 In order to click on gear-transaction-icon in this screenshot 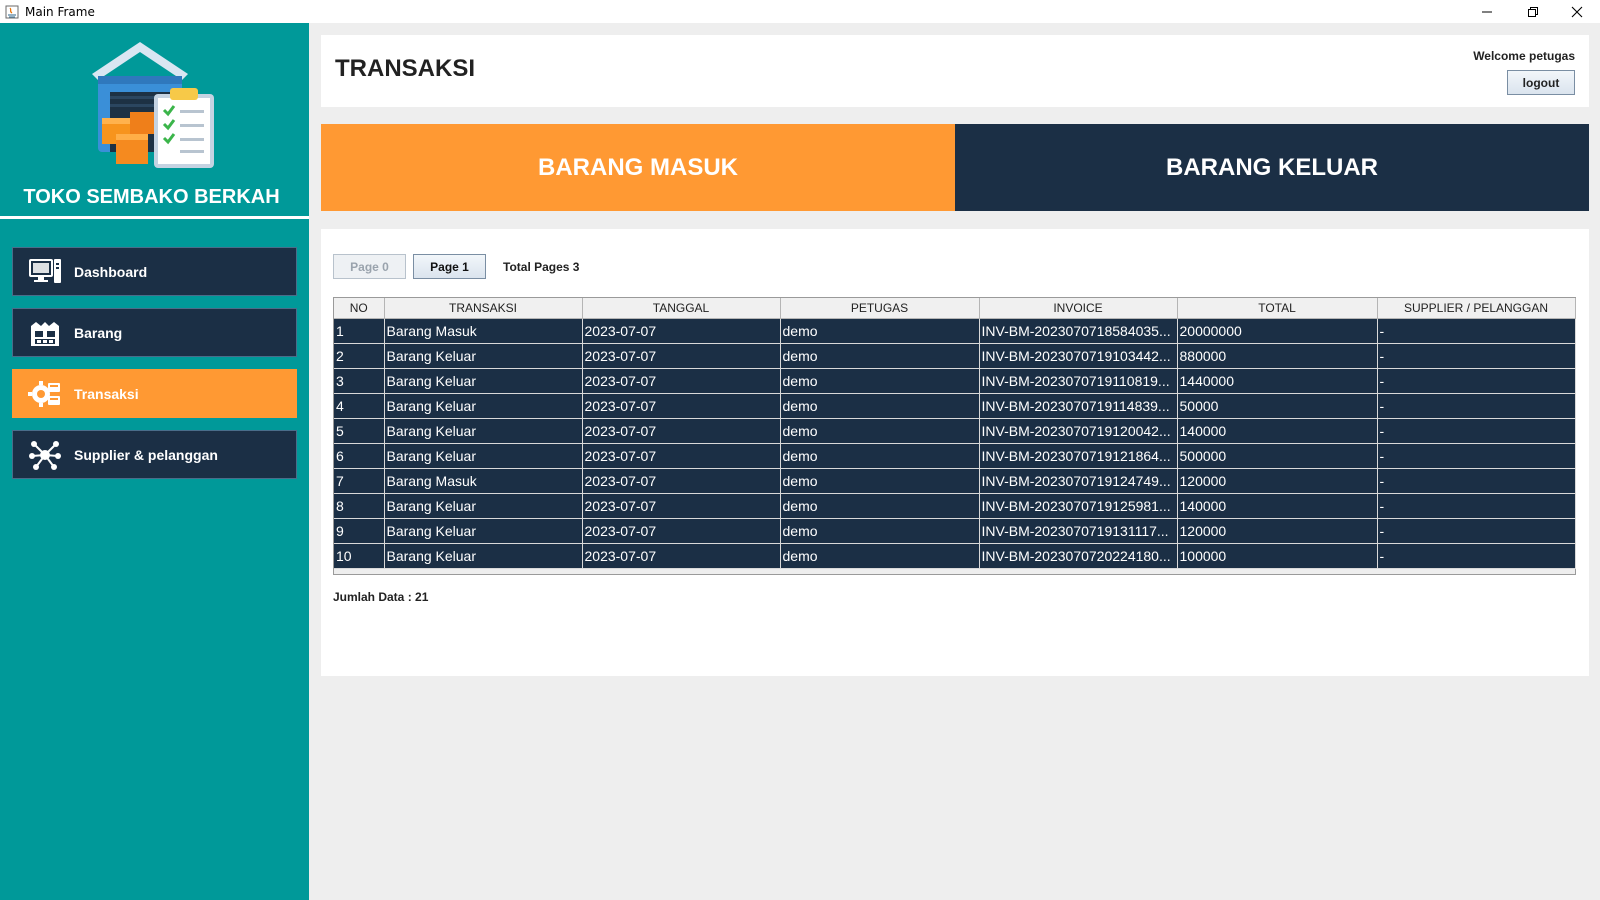, I will do `click(45, 394)`.